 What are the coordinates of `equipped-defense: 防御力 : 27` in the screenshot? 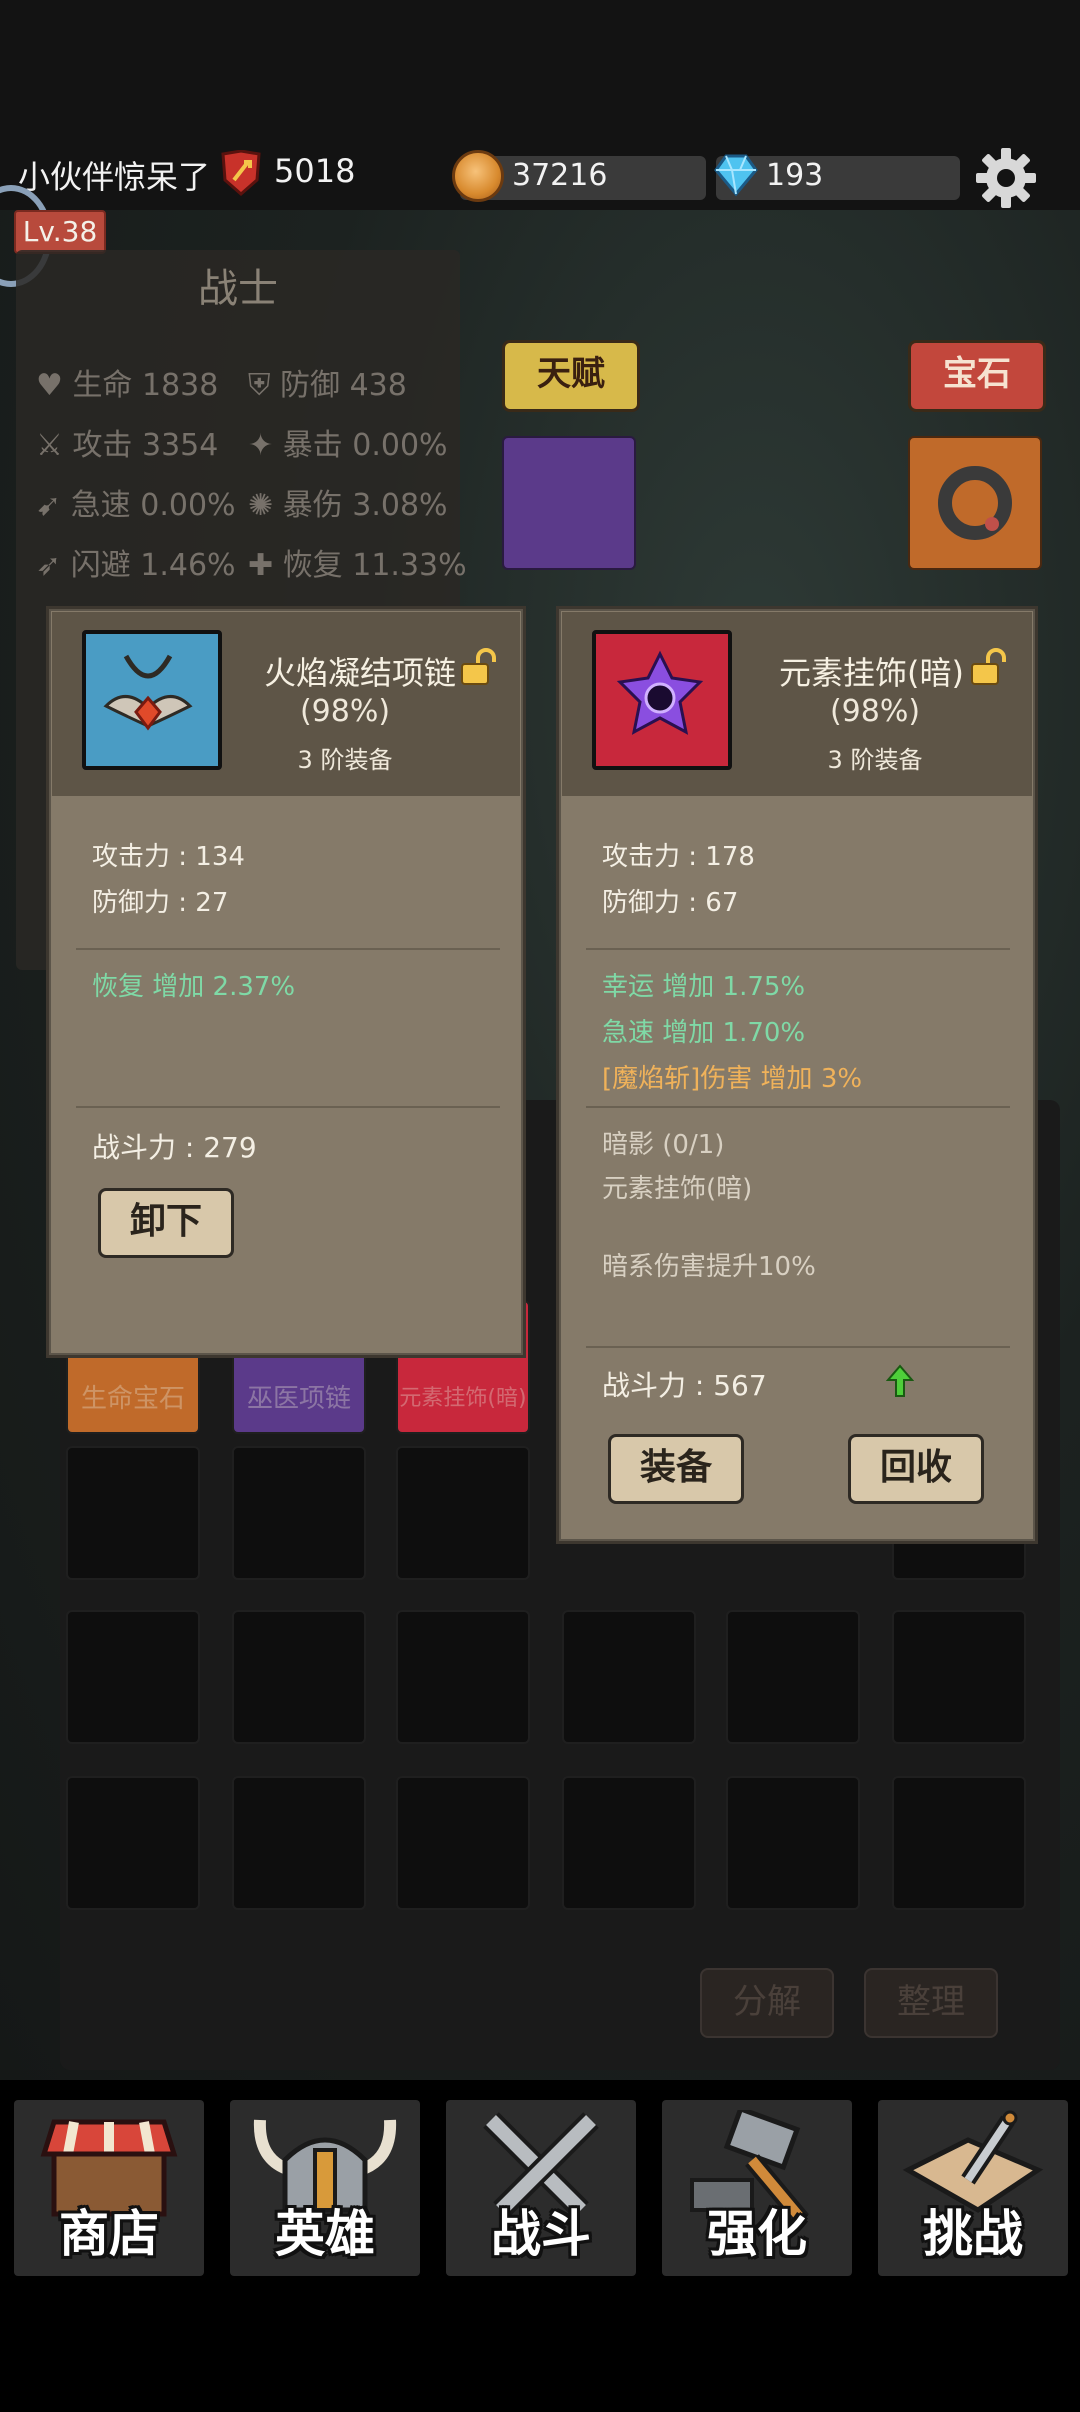 It's located at (160, 903).